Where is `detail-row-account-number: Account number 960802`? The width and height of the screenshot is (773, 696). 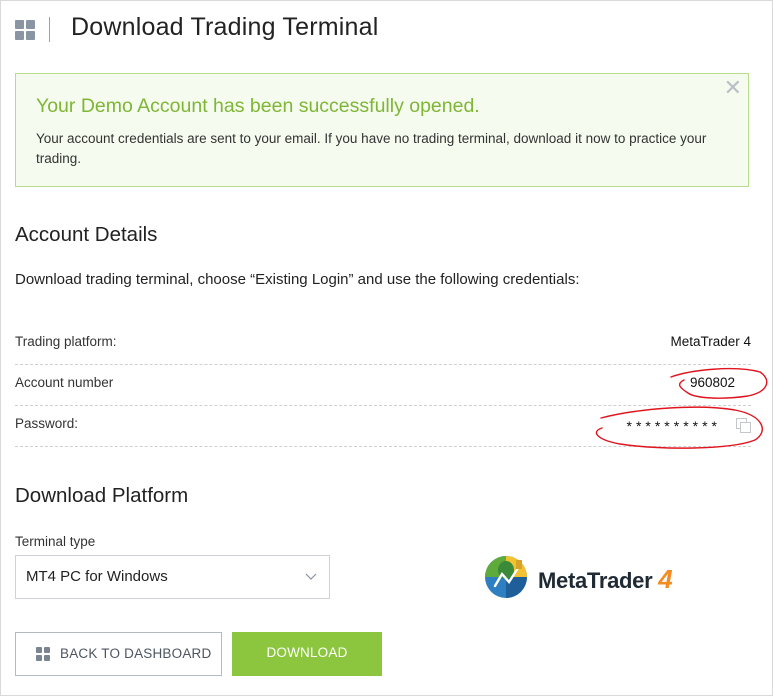 detail-row-account-number: Account number 960802 is located at coordinates (383, 385).